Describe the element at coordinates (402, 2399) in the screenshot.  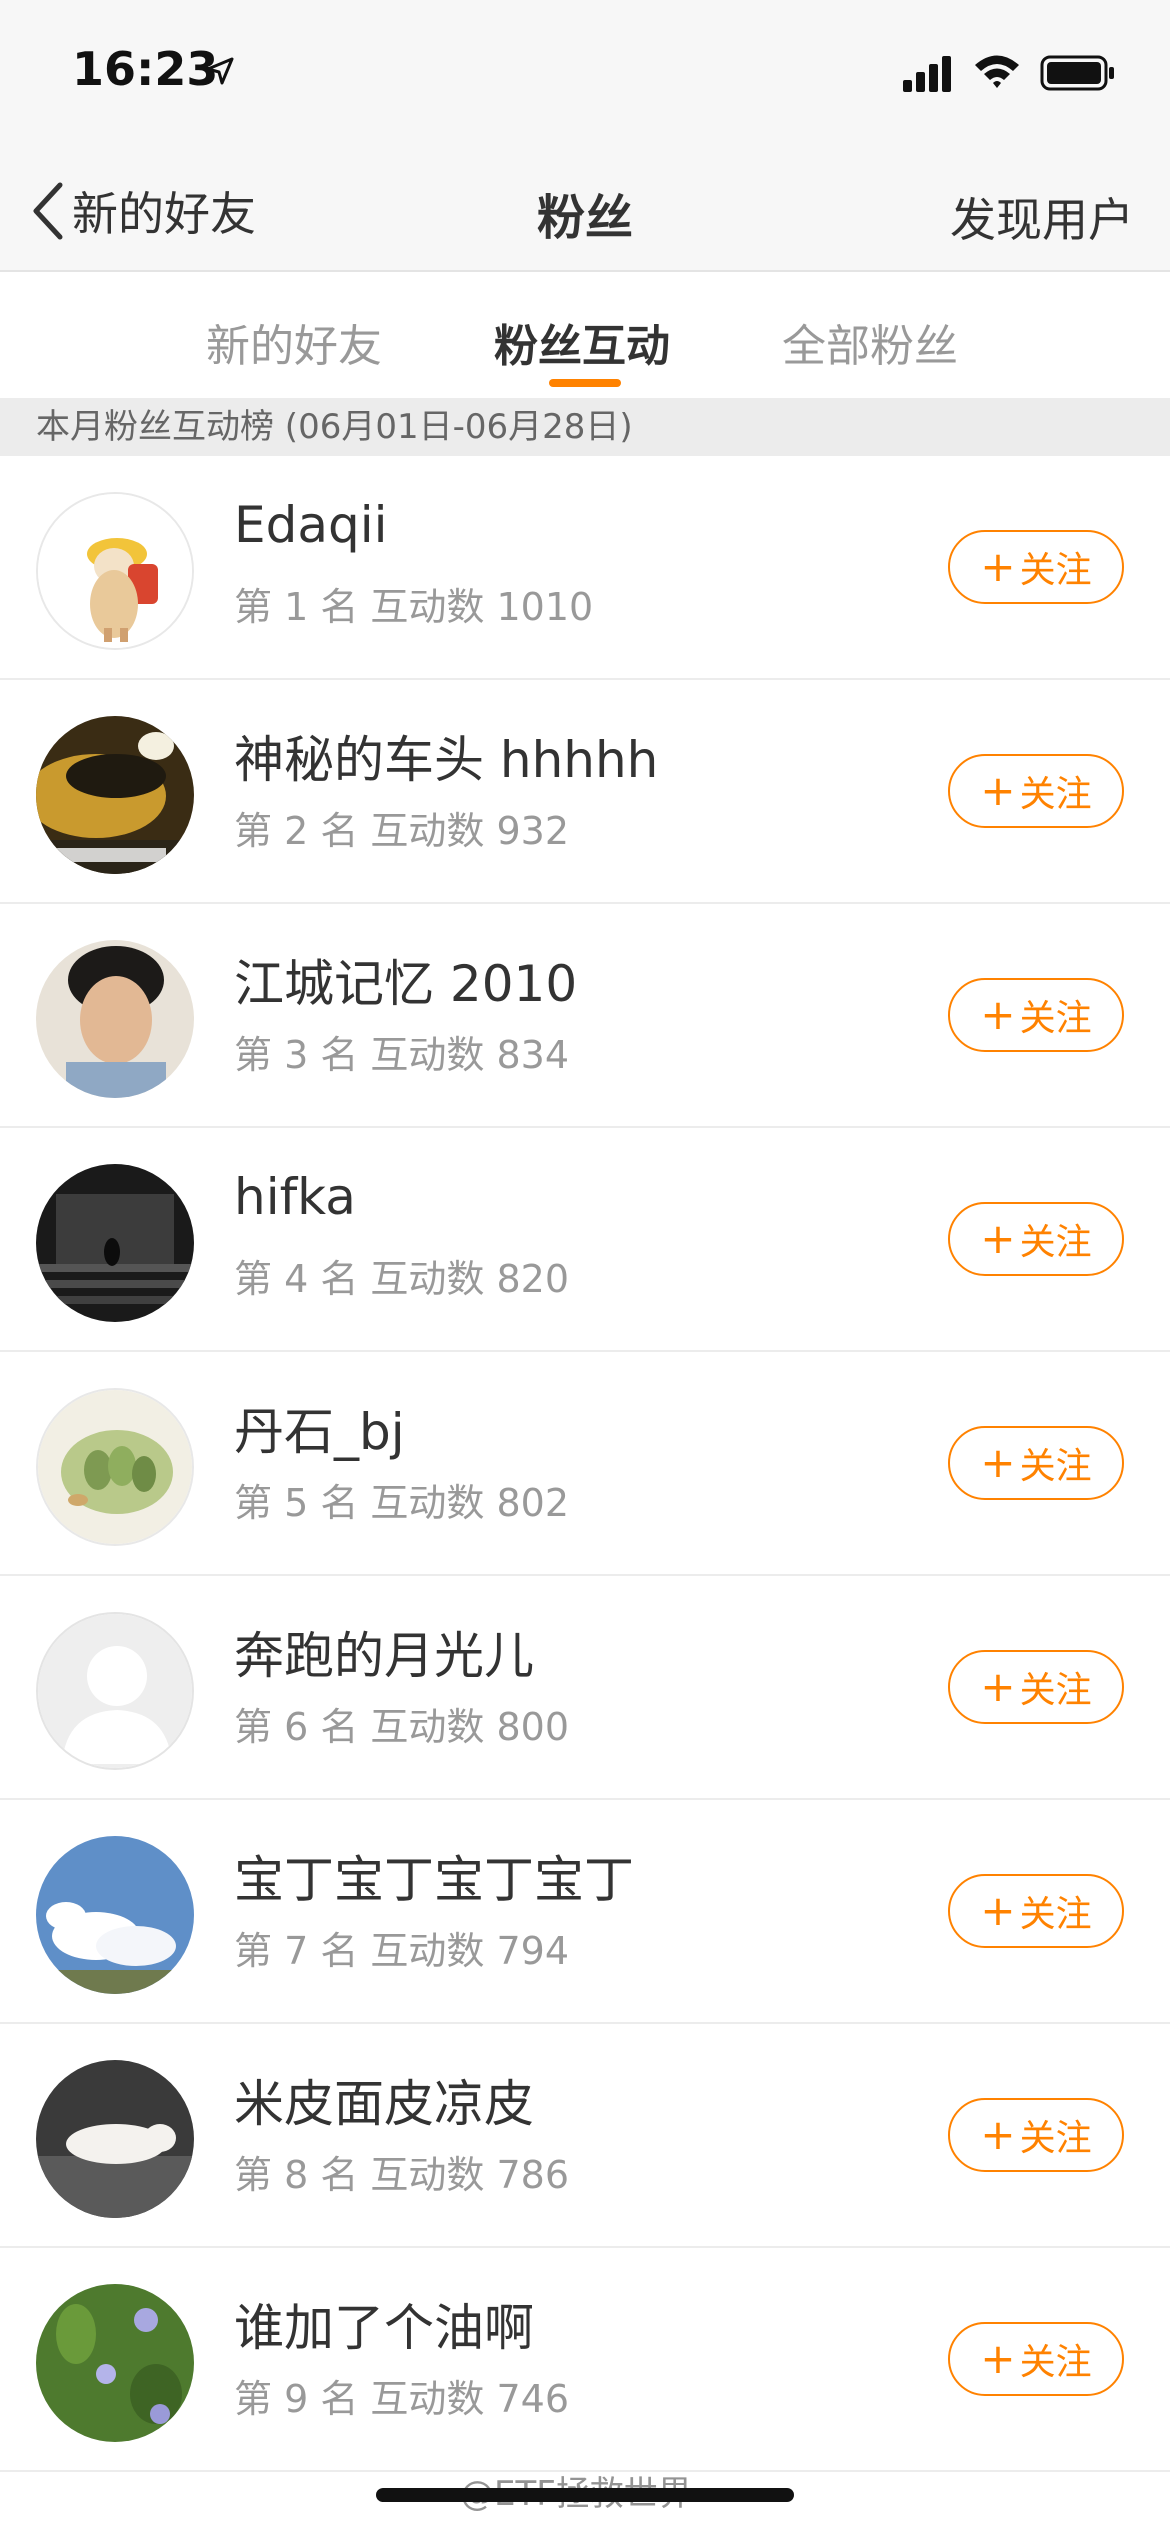
I see `fan-rank: 第 9 名 互动数 746` at that location.